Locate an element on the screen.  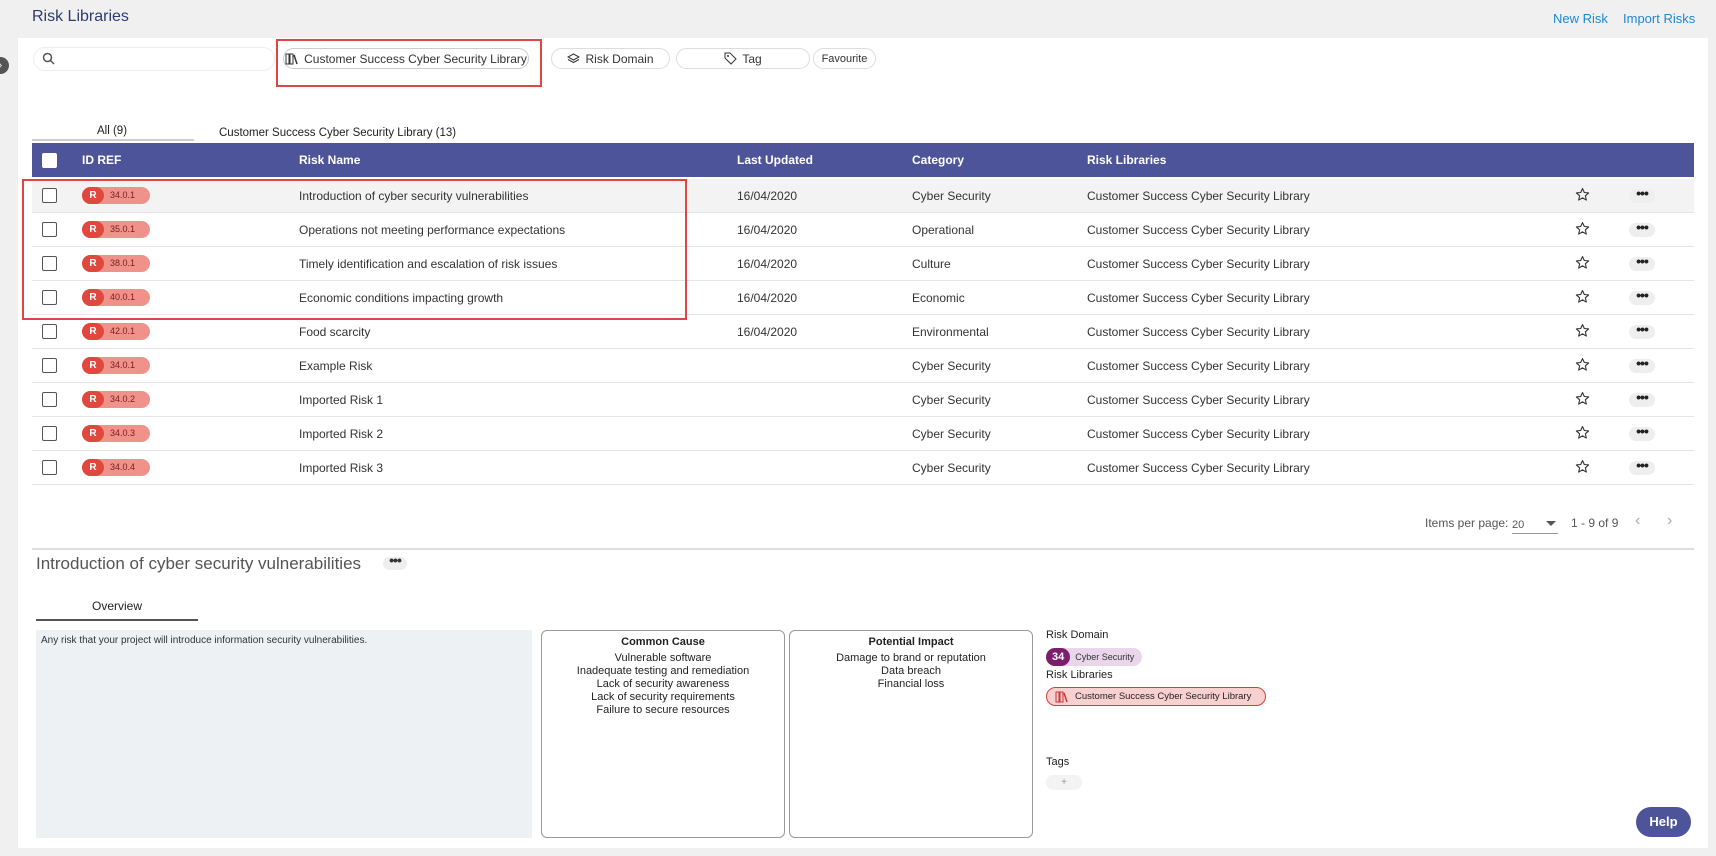
risk-domain-chip: 34 Cyber Security is located at coordinates (1094, 657).